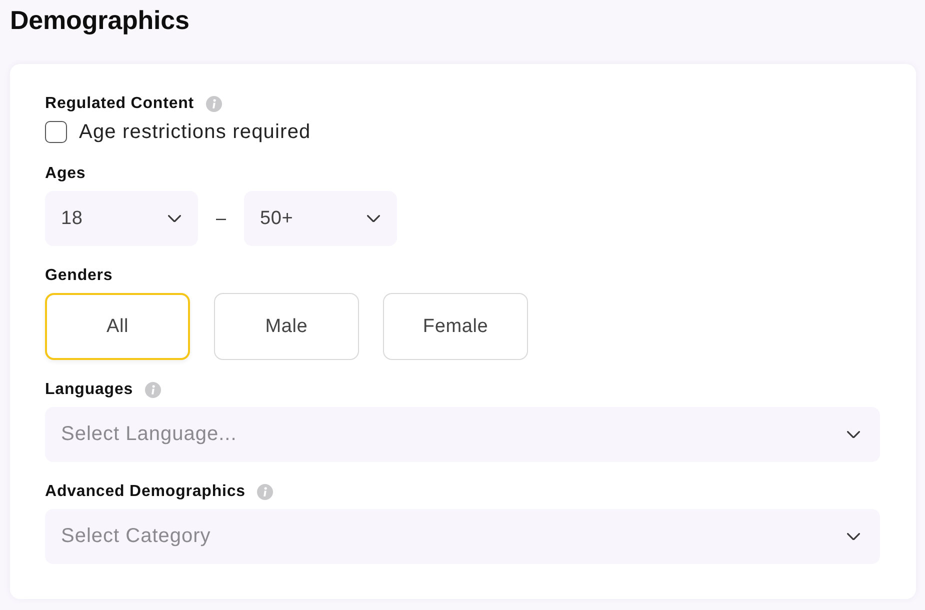 The width and height of the screenshot is (925, 610). I want to click on age-select: 18, so click(121, 218).